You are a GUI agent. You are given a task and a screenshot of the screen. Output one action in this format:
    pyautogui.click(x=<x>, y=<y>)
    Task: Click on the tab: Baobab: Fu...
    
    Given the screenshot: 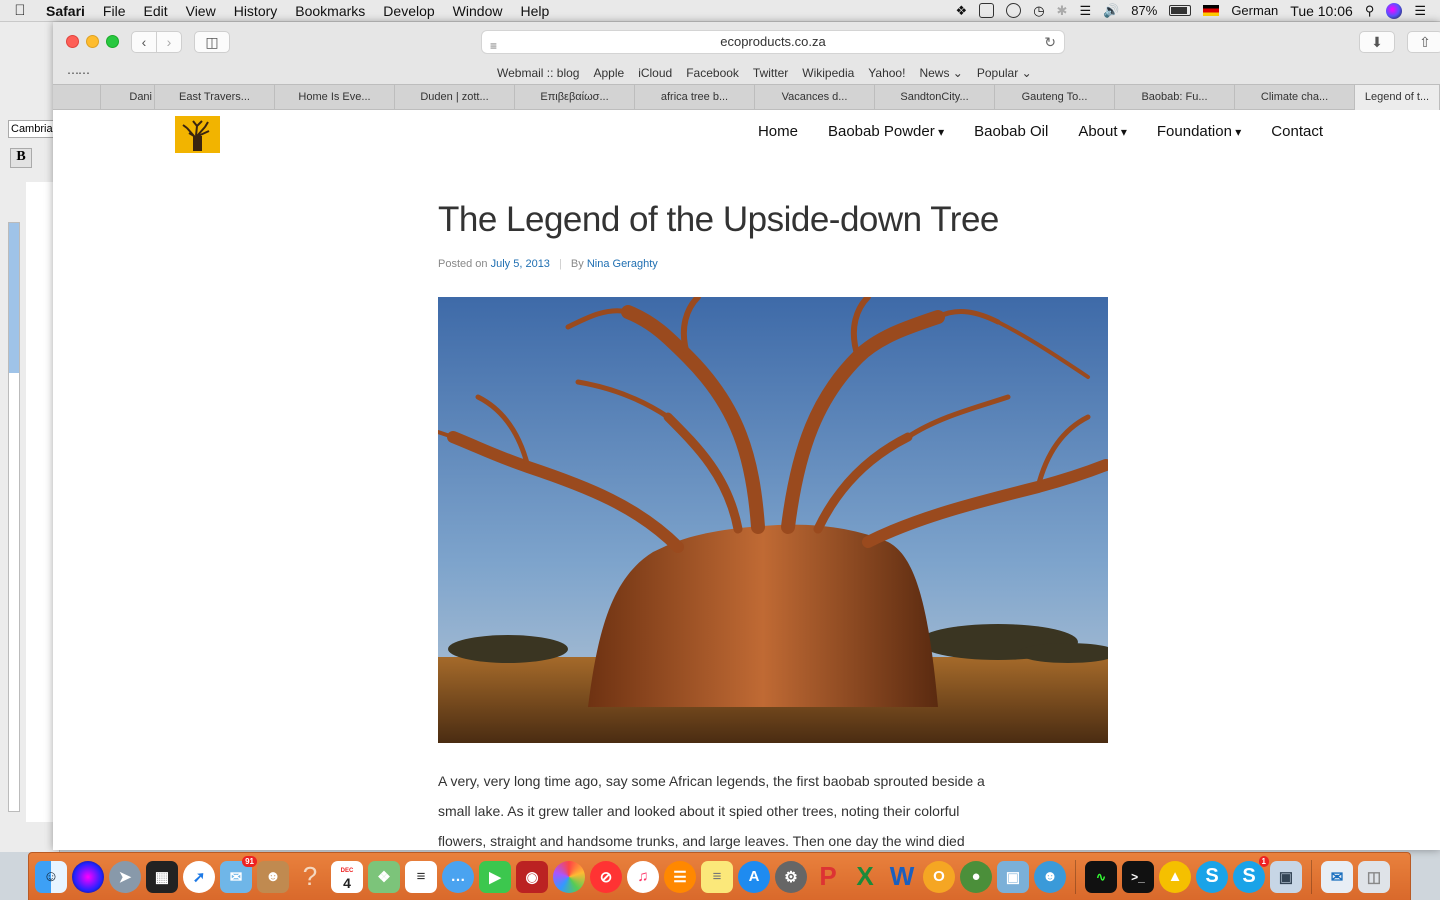 What is the action you would take?
    pyautogui.click(x=1175, y=97)
    